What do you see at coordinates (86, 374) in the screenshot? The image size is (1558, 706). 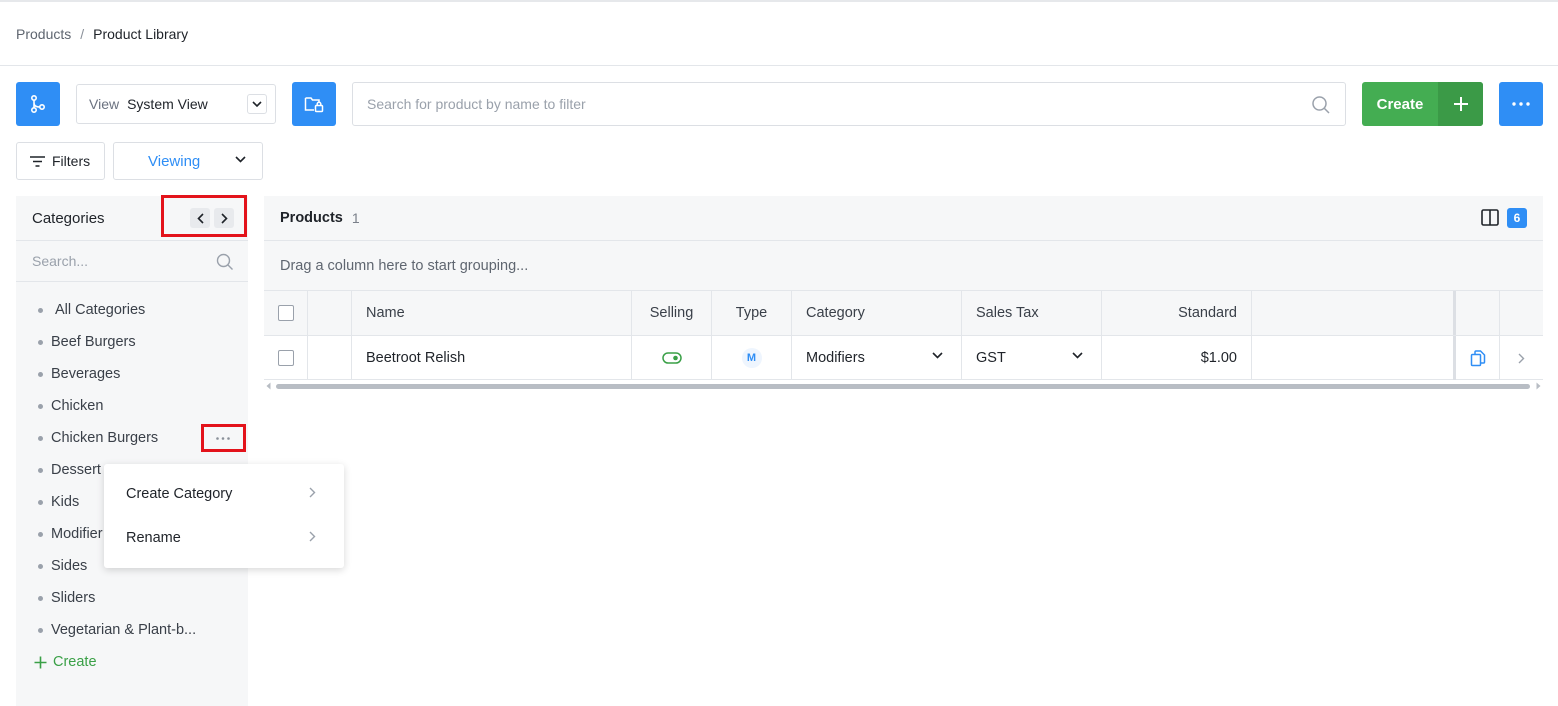 I see `category-label: Beverages` at bounding box center [86, 374].